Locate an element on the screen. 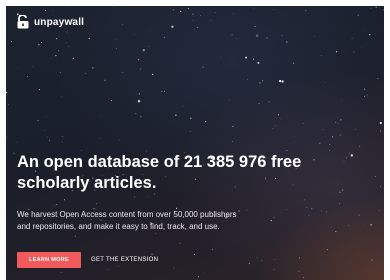 Image resolution: width=390 pixels, height=280 pixels. brand-logo: unpaywall is located at coordinates (50, 22).